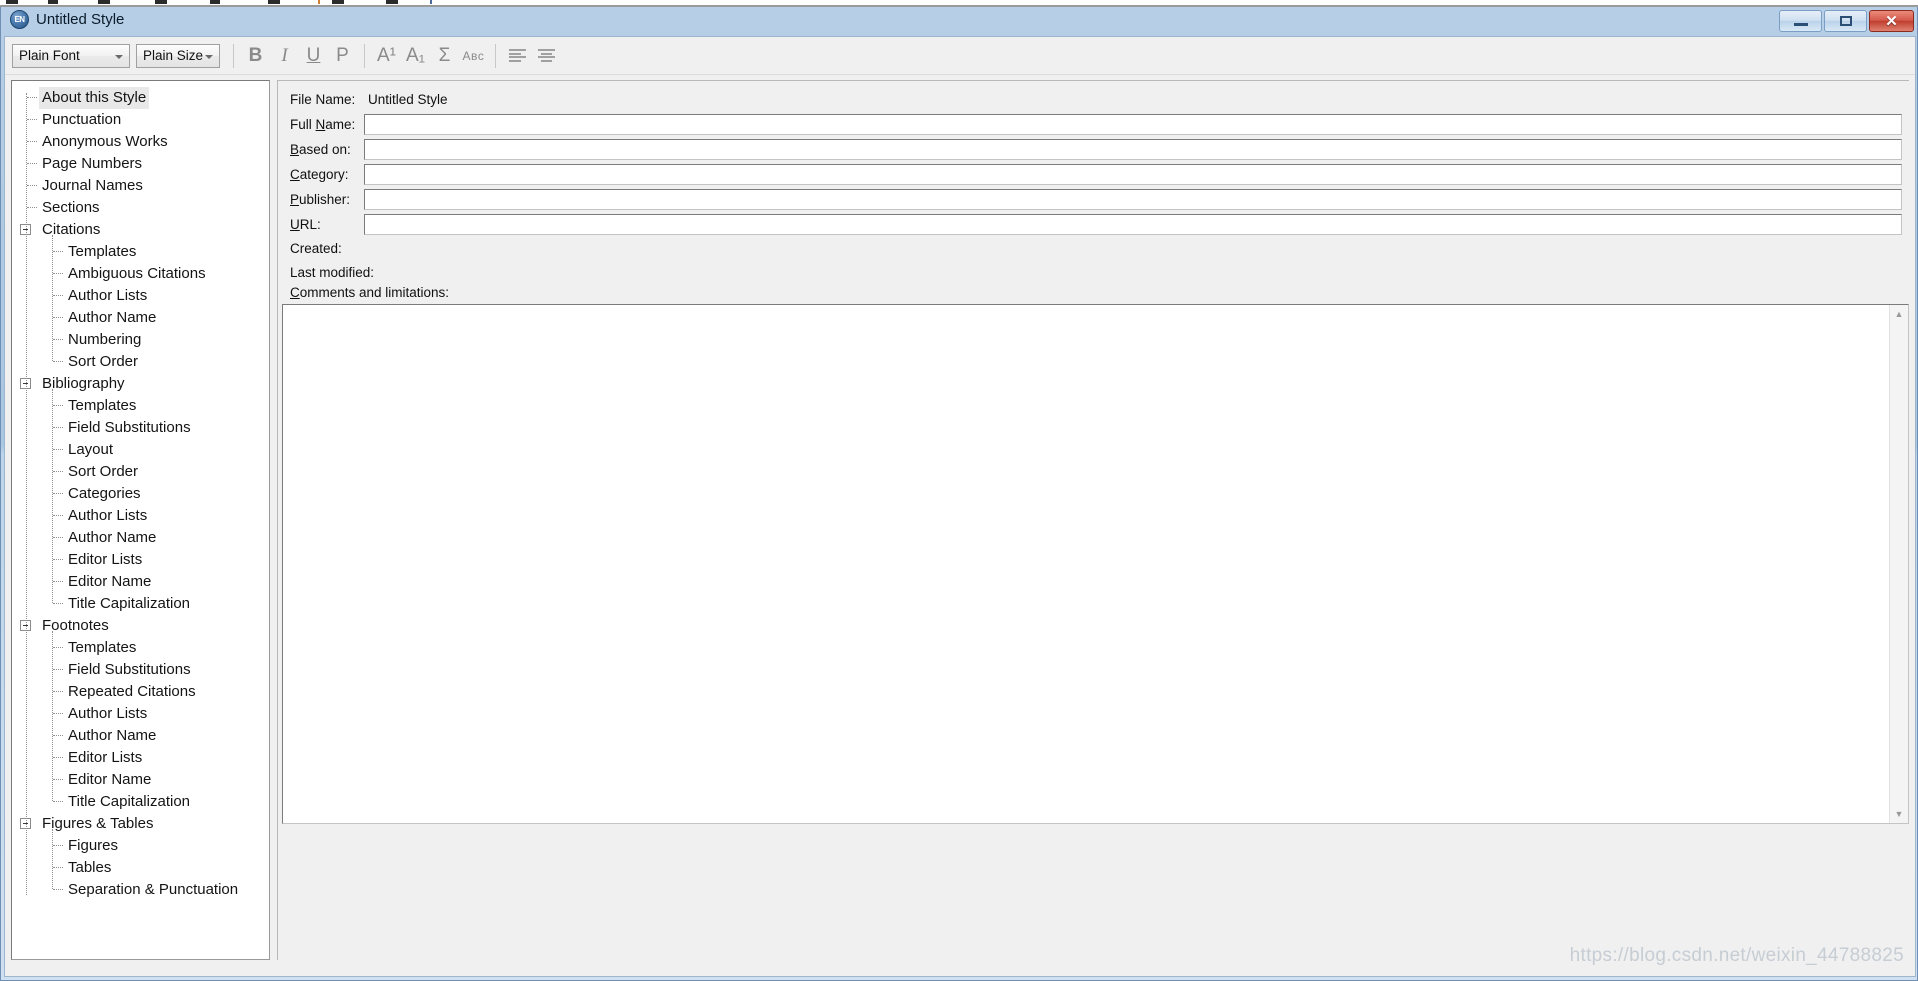  I want to click on tree-item-label: Separation & Punctuation, so click(153, 889).